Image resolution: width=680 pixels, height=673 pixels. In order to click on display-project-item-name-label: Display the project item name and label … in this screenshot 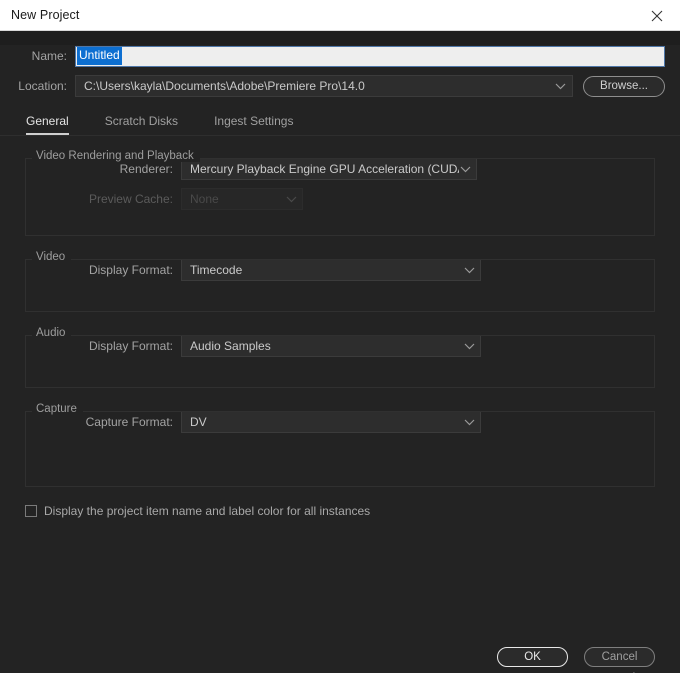, I will do `click(207, 511)`.